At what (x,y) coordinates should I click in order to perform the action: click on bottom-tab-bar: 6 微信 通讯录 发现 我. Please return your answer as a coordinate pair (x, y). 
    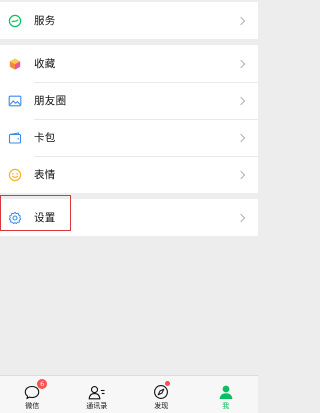
    Looking at the image, I should click on (129, 394).